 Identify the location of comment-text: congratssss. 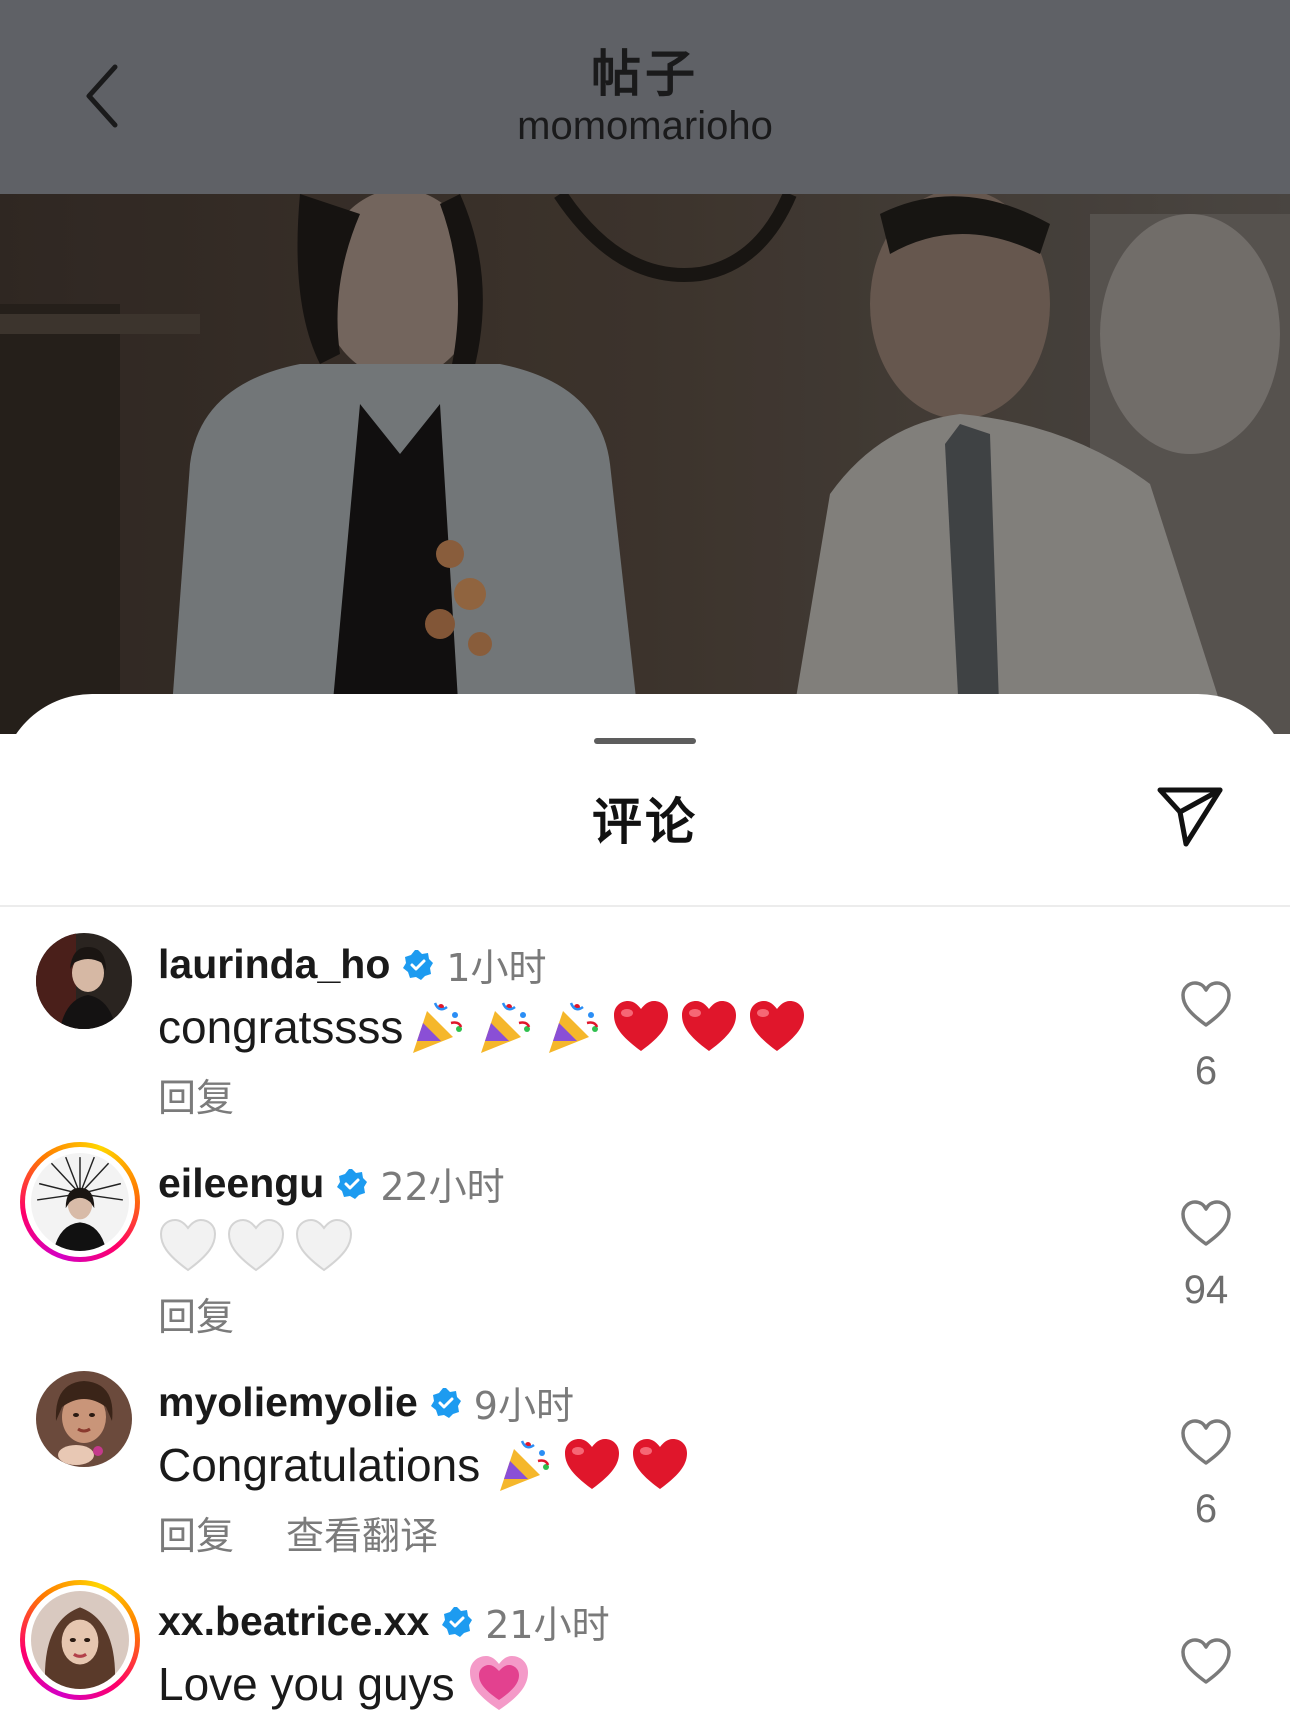
(486, 1027).